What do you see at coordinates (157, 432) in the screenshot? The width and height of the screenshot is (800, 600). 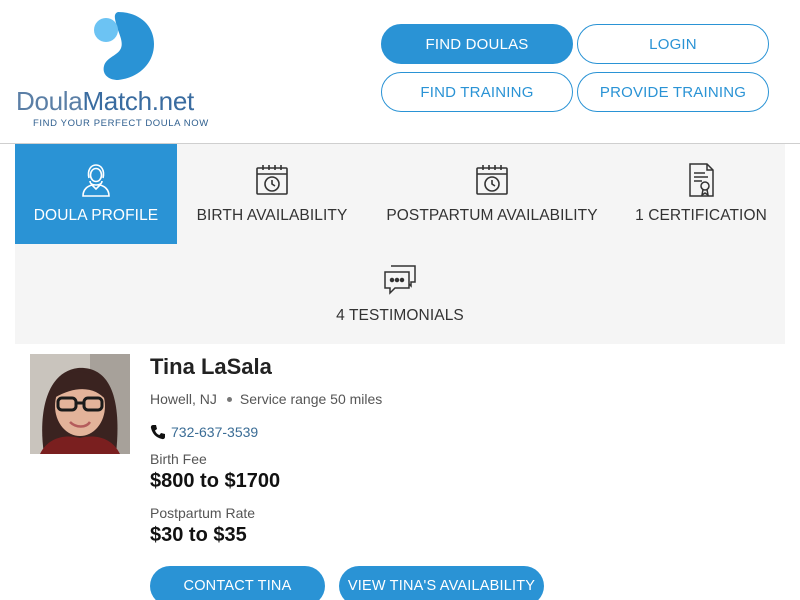 I see `phone-icon` at bounding box center [157, 432].